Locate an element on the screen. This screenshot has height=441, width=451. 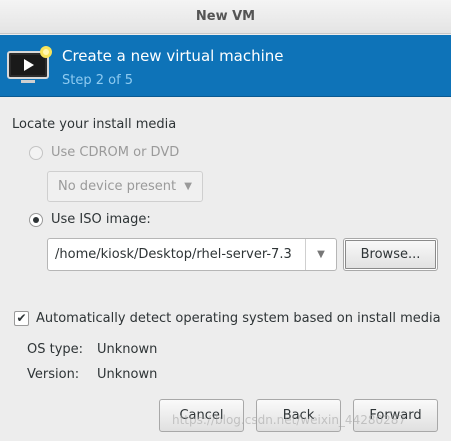
version-value: Unknown is located at coordinates (127, 374).